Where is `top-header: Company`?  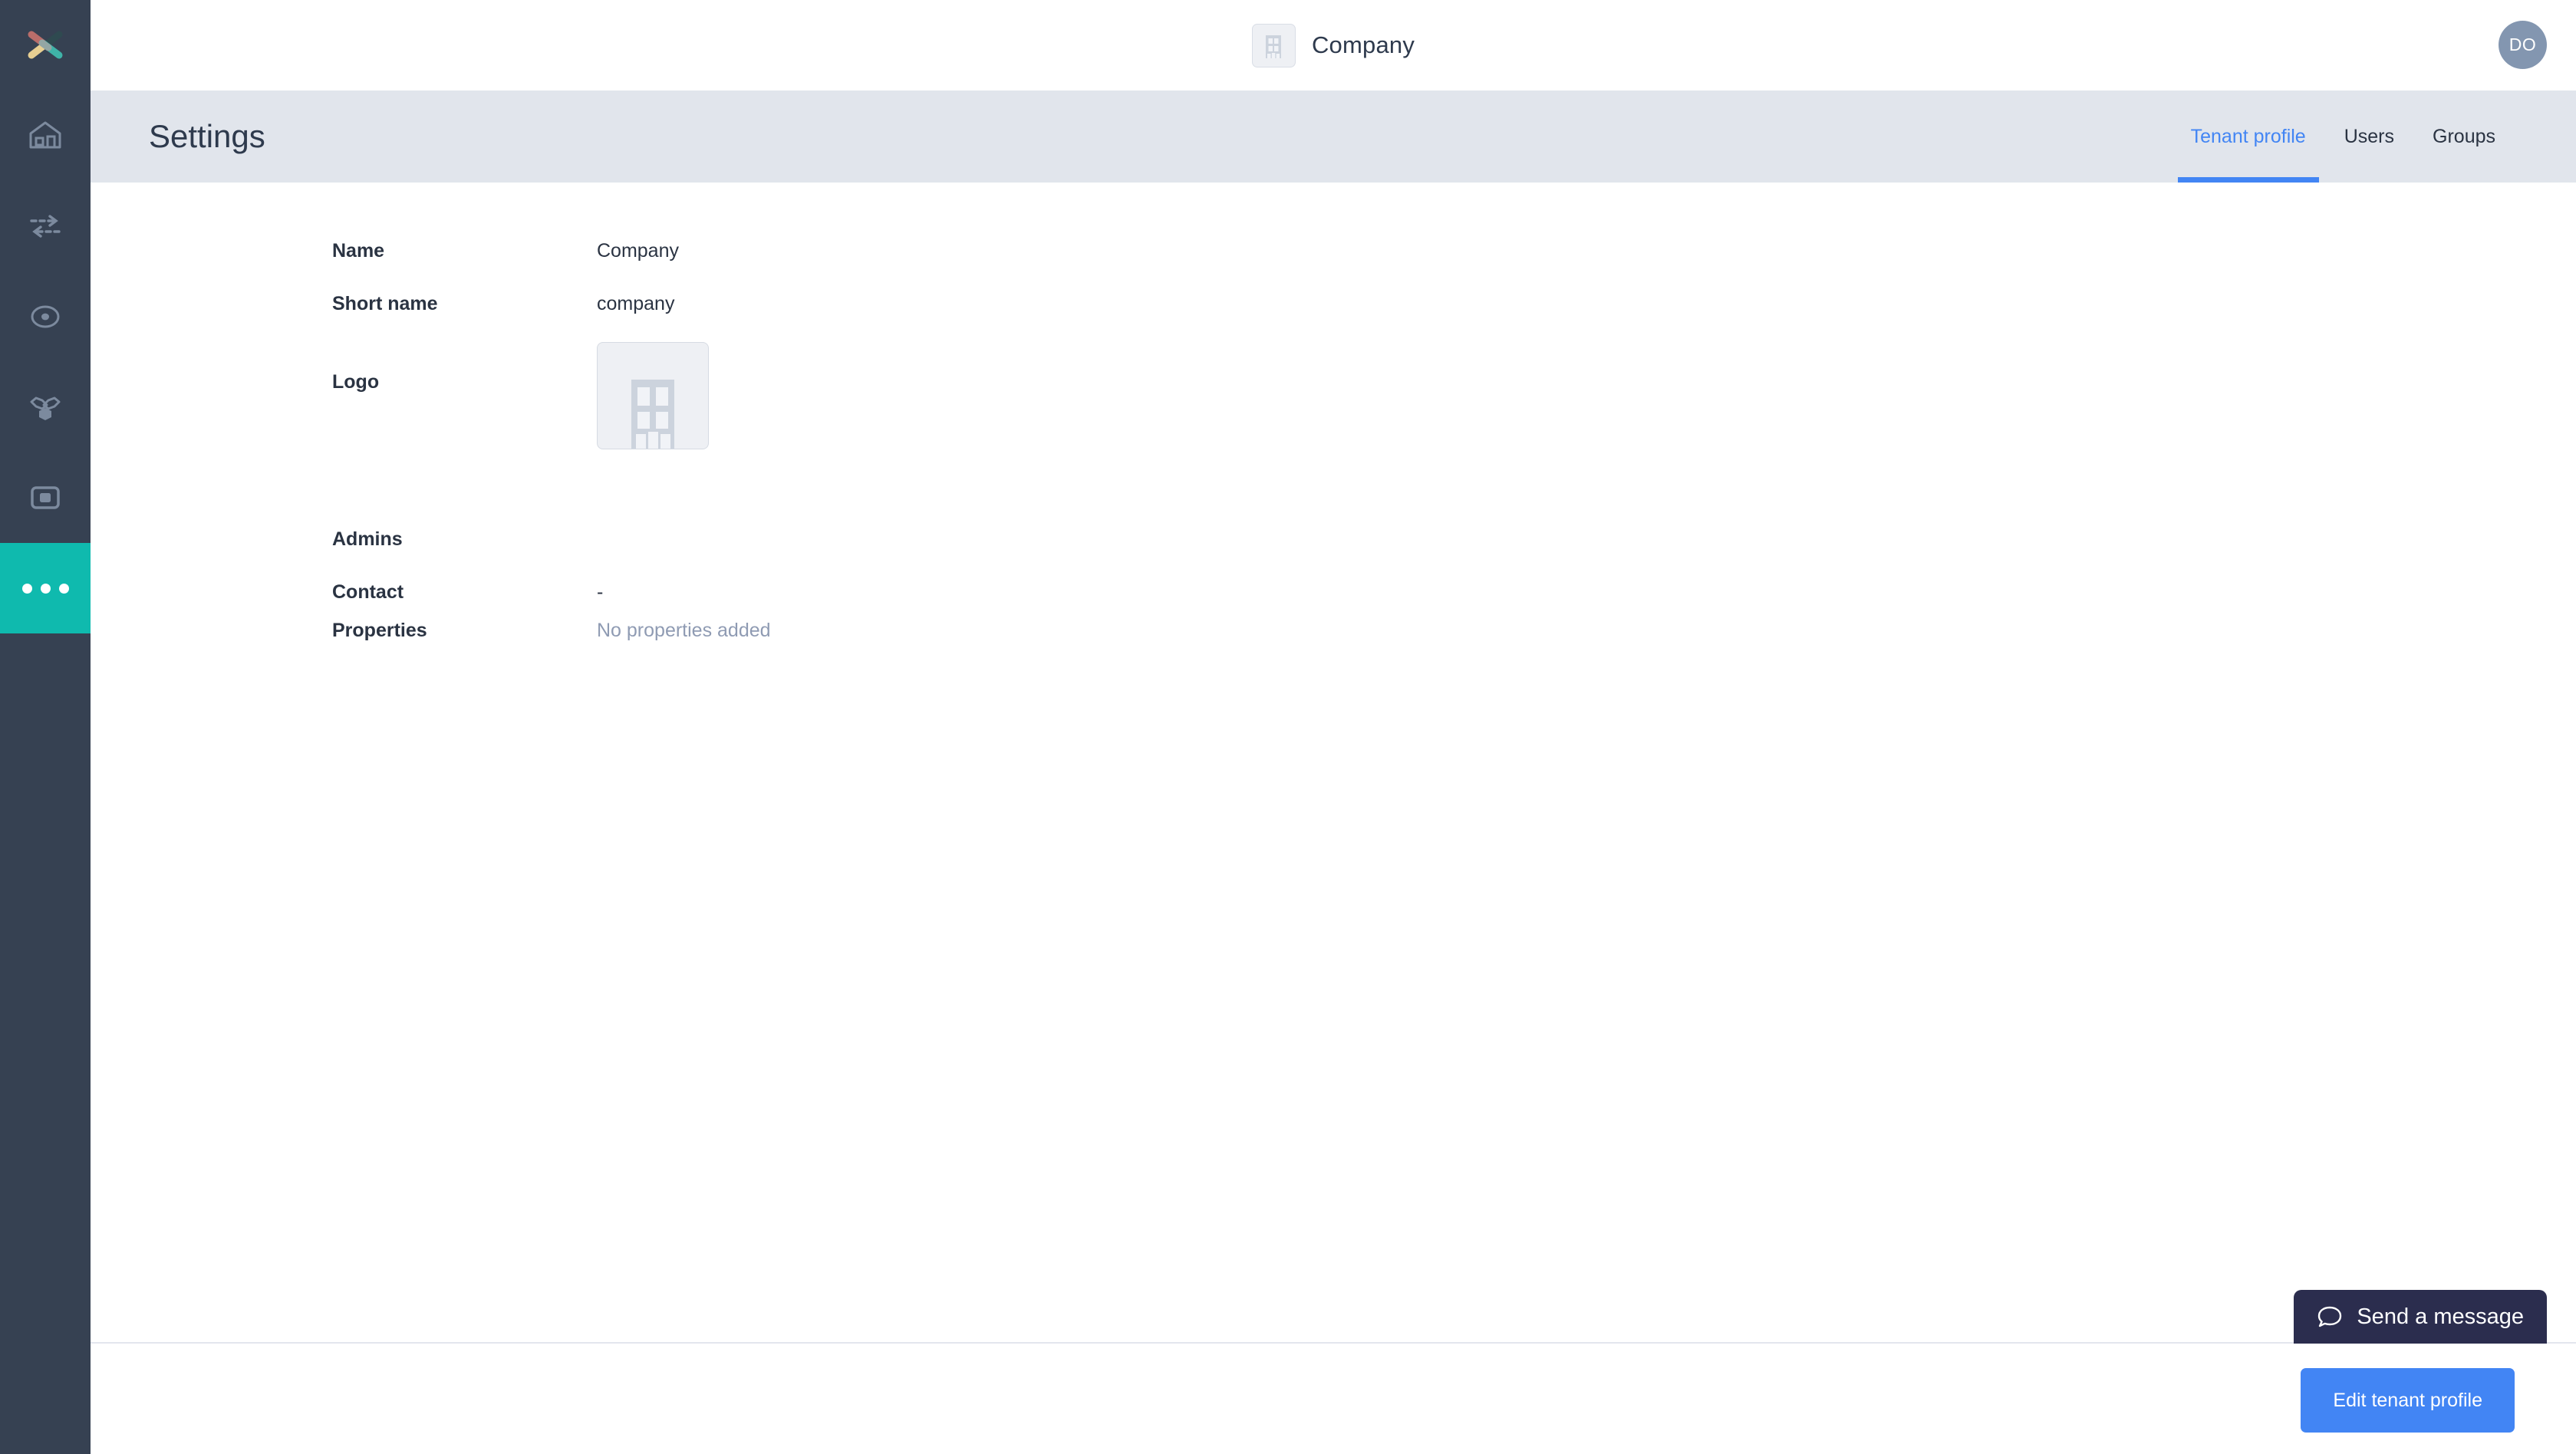 top-header: Company is located at coordinates (1333, 45).